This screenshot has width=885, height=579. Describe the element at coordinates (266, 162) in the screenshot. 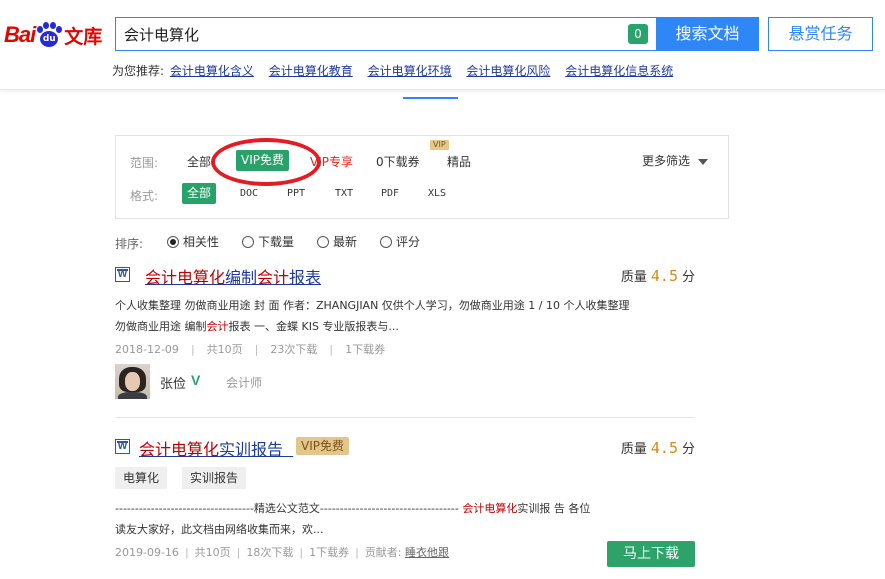

I see `red-annotation-circle` at that location.